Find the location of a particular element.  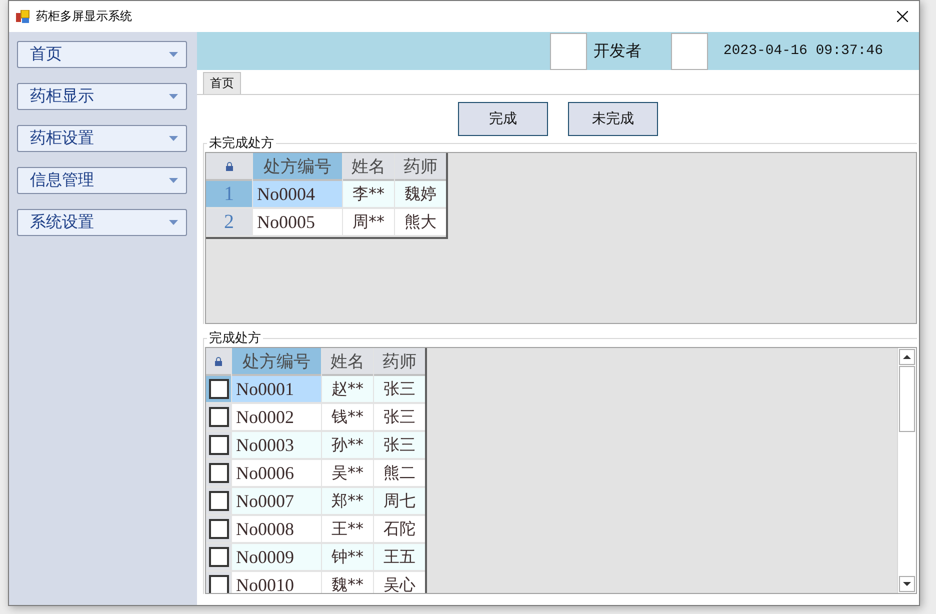

table-cell: 石陀 is located at coordinates (399, 530).